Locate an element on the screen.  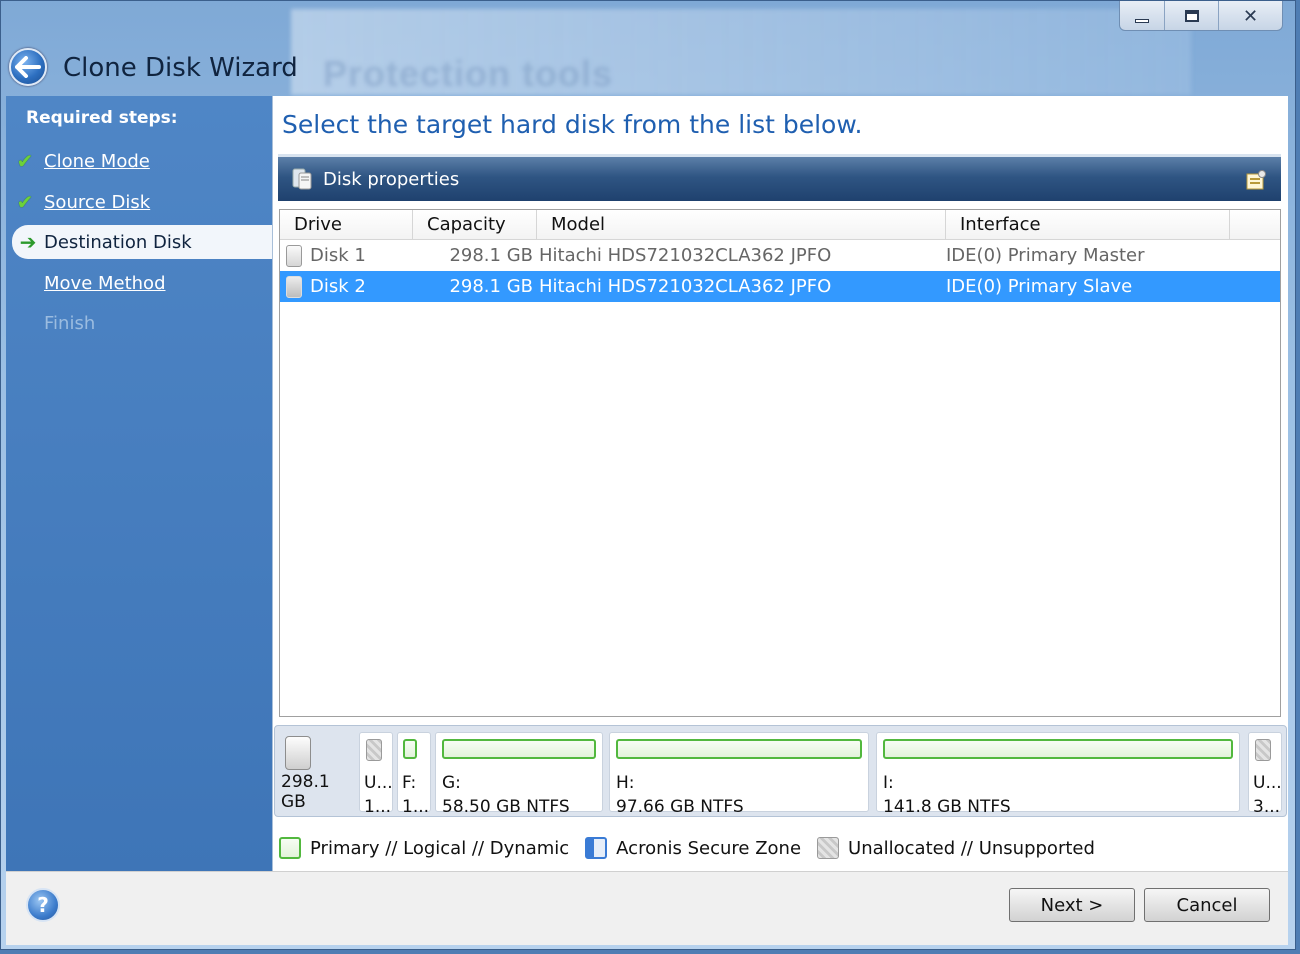
next-button: Next > is located at coordinates (1072, 905).